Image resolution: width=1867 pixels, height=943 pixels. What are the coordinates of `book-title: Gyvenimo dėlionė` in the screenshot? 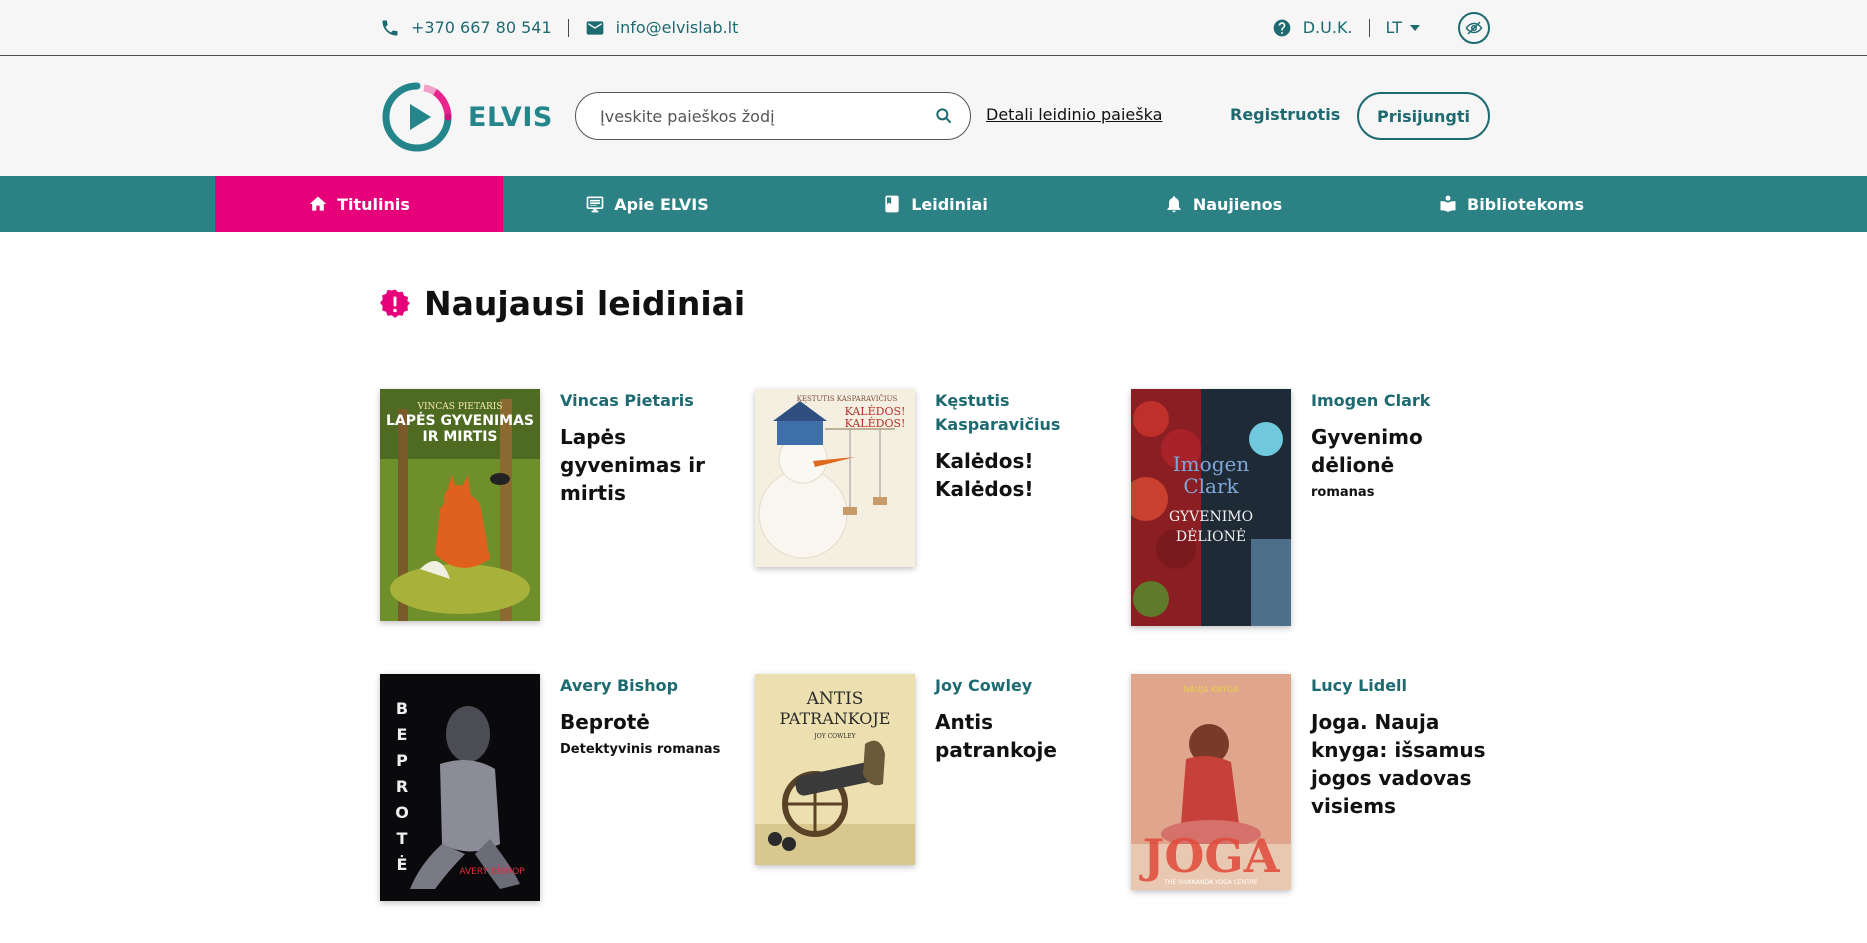 It's located at (1406, 451).